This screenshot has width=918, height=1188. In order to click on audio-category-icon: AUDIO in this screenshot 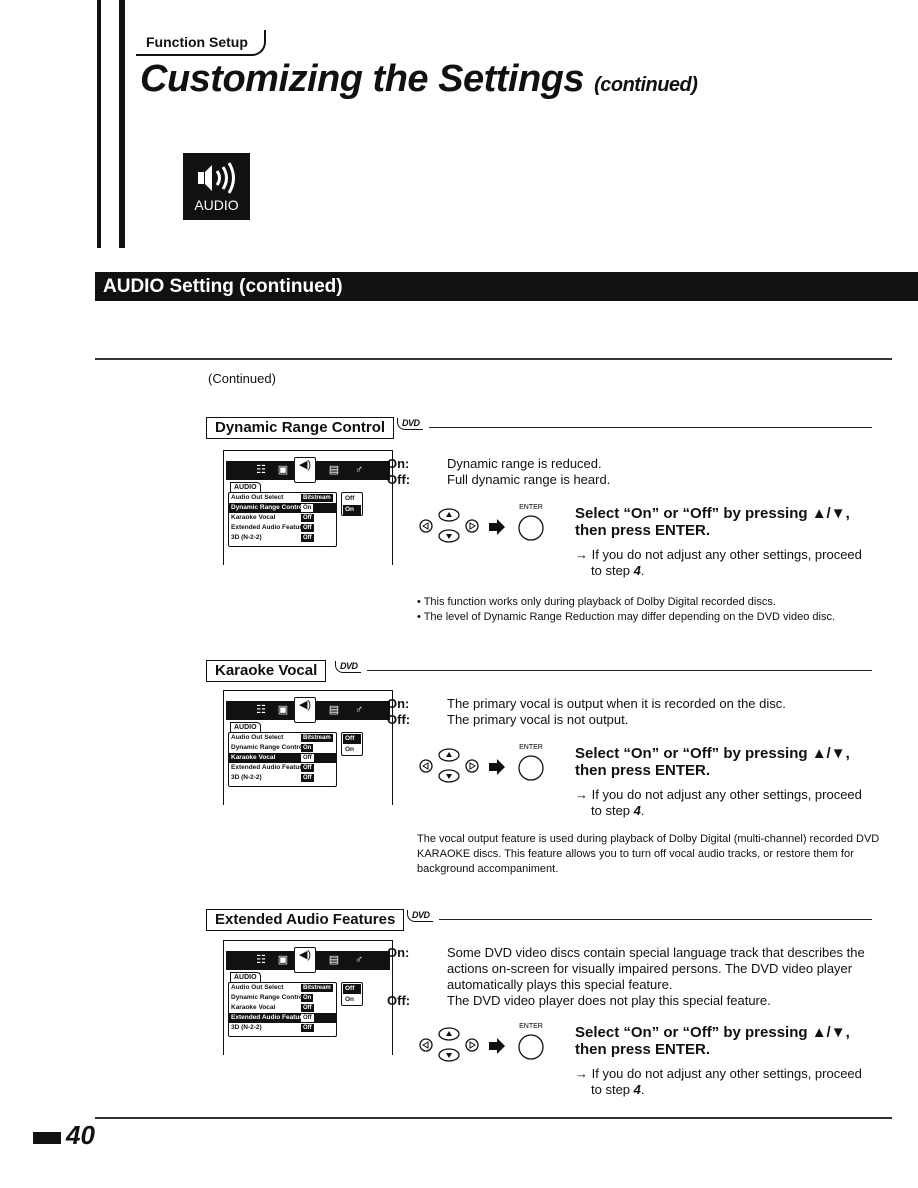, I will do `click(216, 186)`.